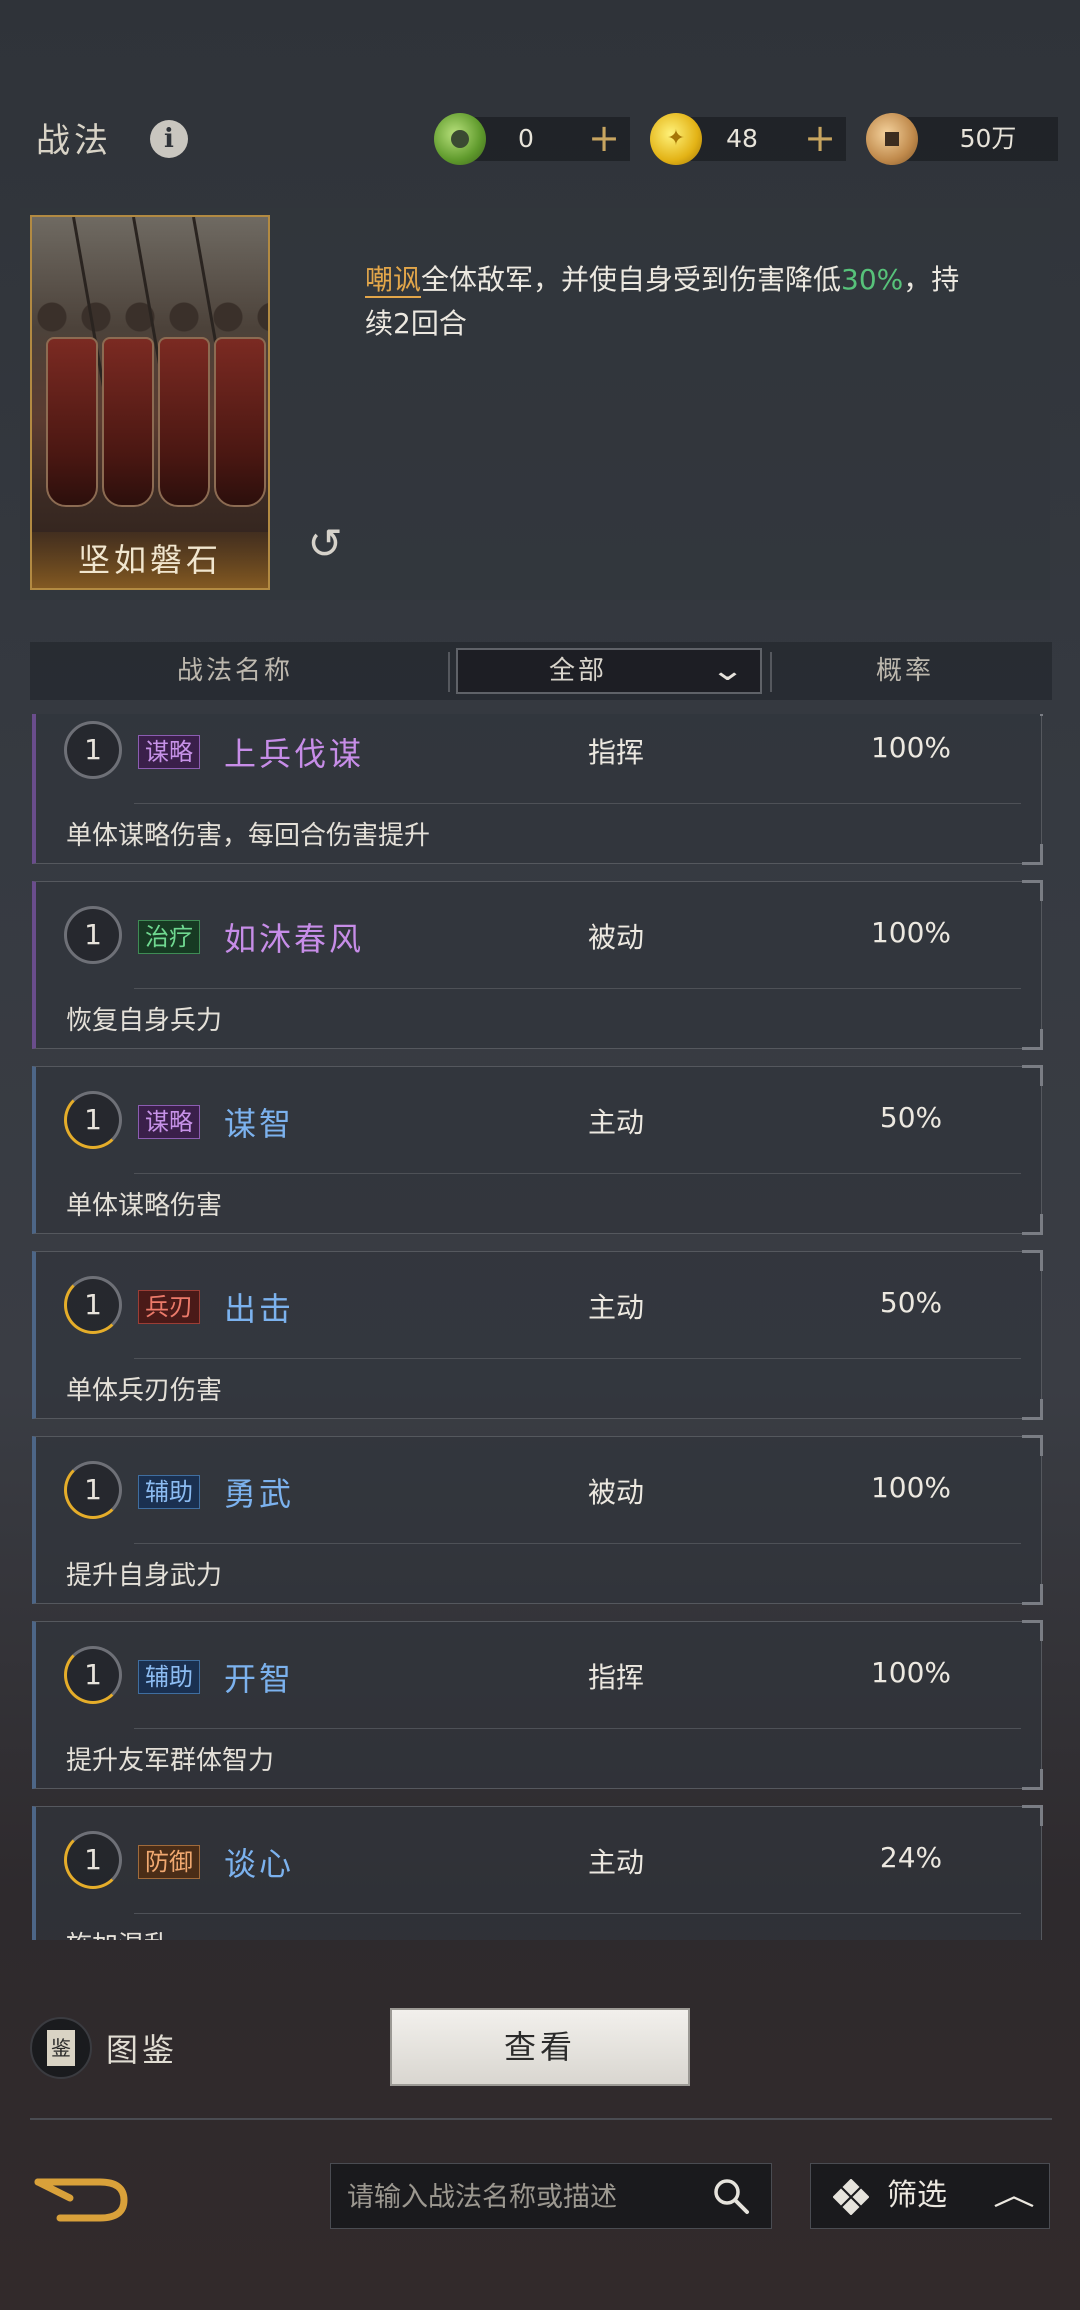  I want to click on skill-desc: 提升自身武力, so click(144, 1576).